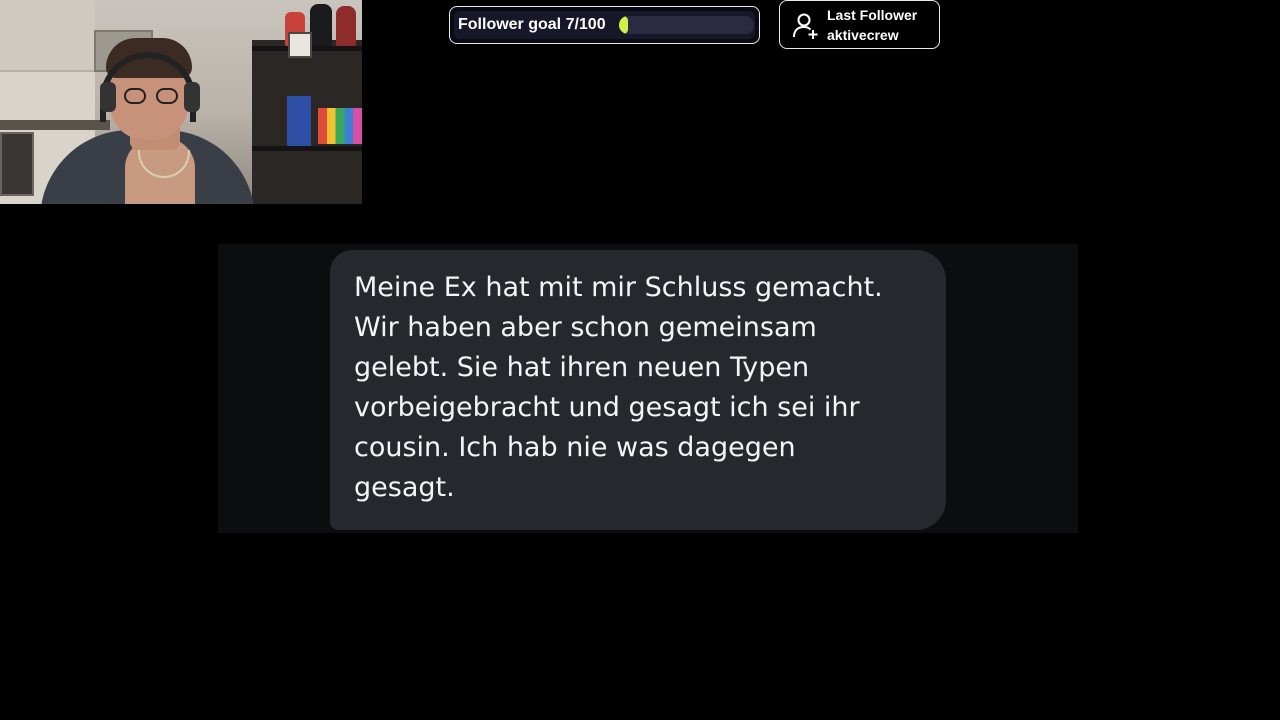 The width and height of the screenshot is (1280, 720). I want to click on webcam-feed, so click(181, 102).